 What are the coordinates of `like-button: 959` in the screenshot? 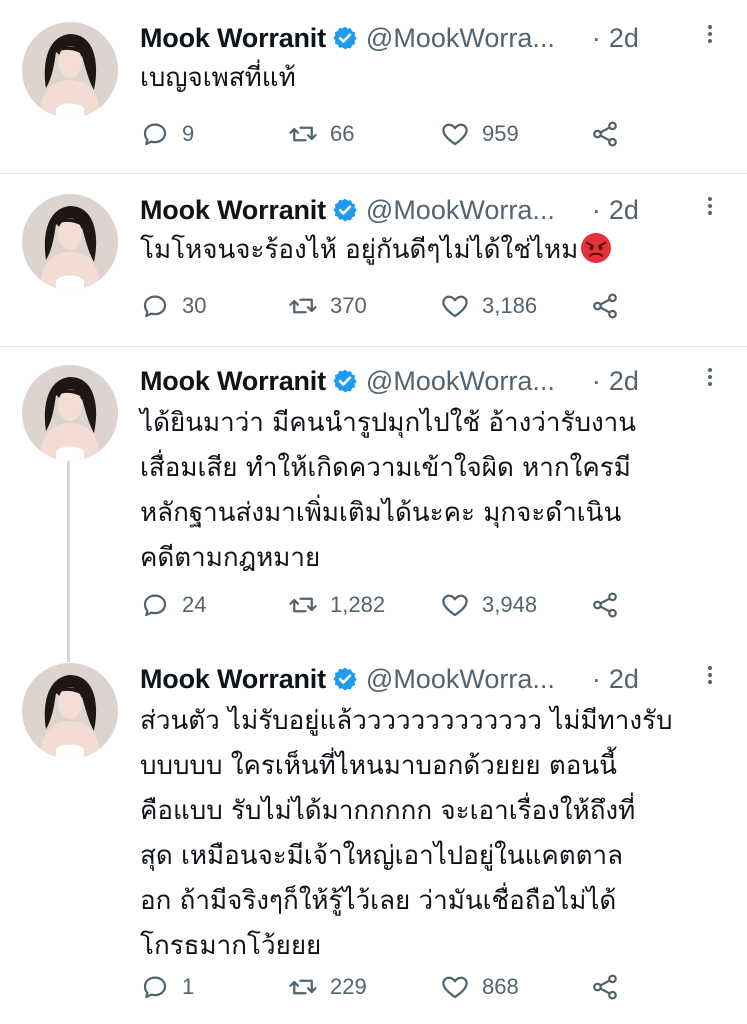 It's located at (479, 134).